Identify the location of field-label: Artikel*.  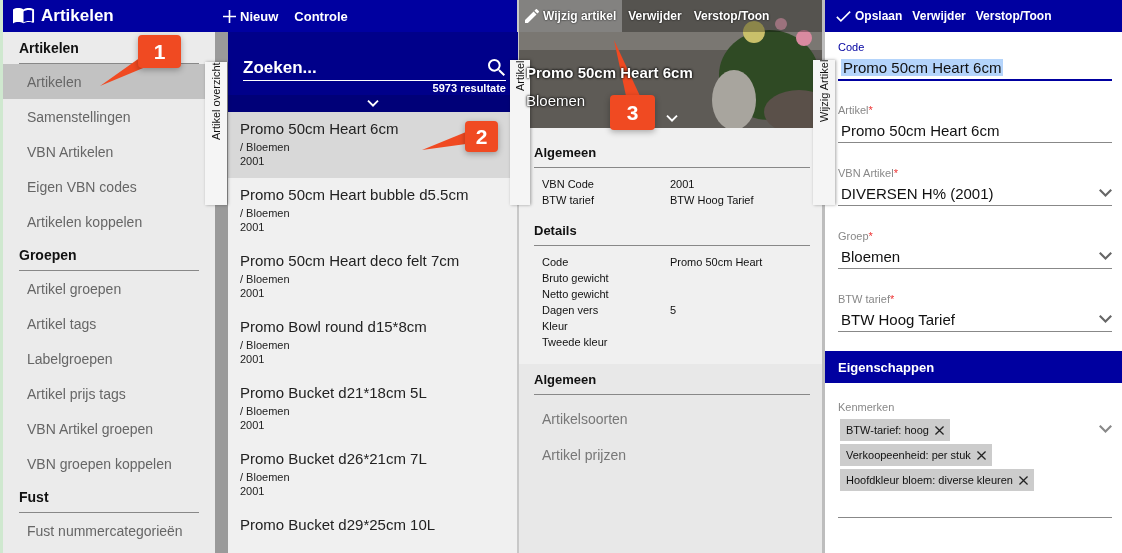
(856, 110).